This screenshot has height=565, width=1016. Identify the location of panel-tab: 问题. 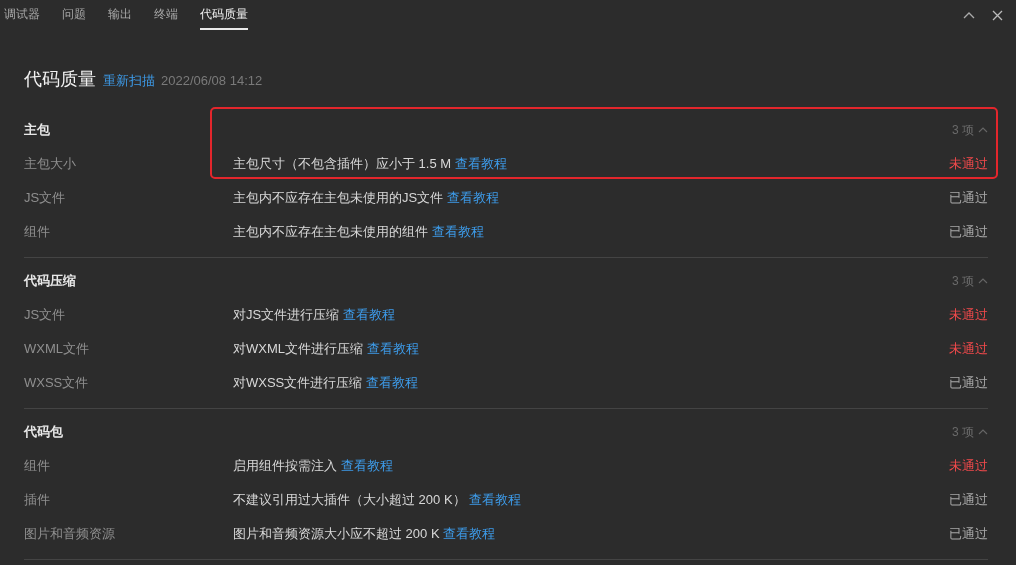
(74, 15).